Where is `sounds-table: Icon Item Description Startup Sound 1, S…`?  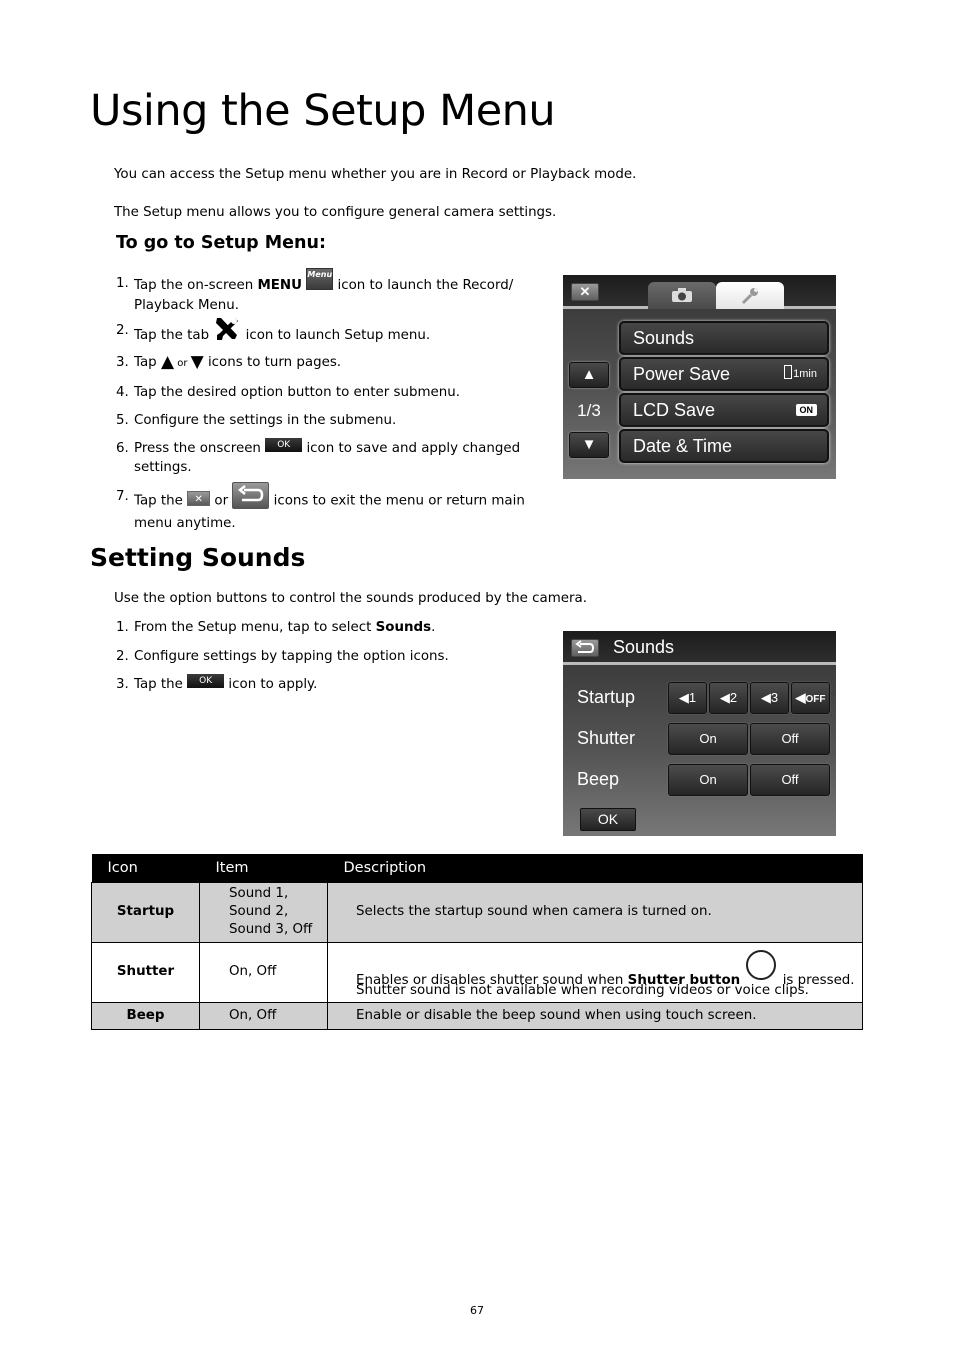
sounds-table: Icon Item Description Startup Sound 1, S… is located at coordinates (477, 942).